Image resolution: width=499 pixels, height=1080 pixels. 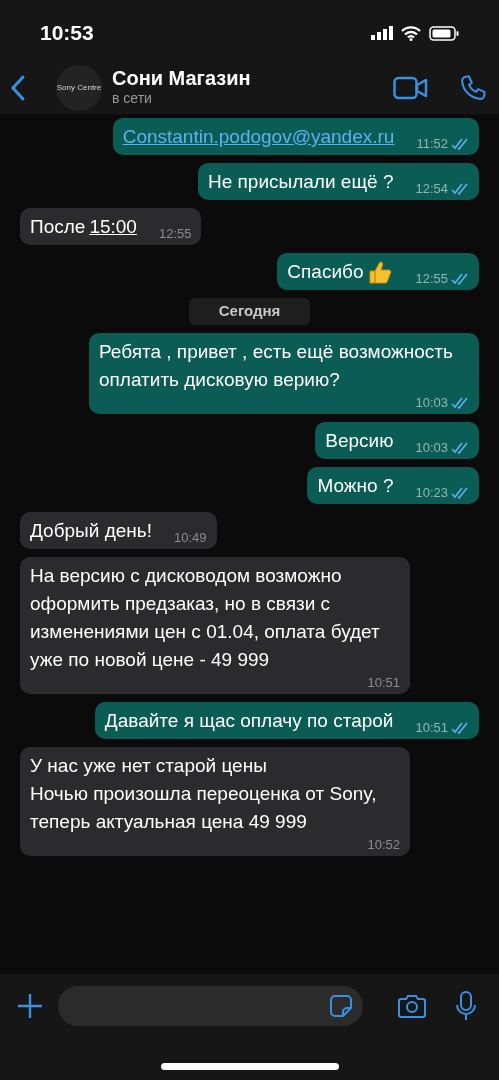 I want to click on microphone-icon, so click(x=466, y=1006).